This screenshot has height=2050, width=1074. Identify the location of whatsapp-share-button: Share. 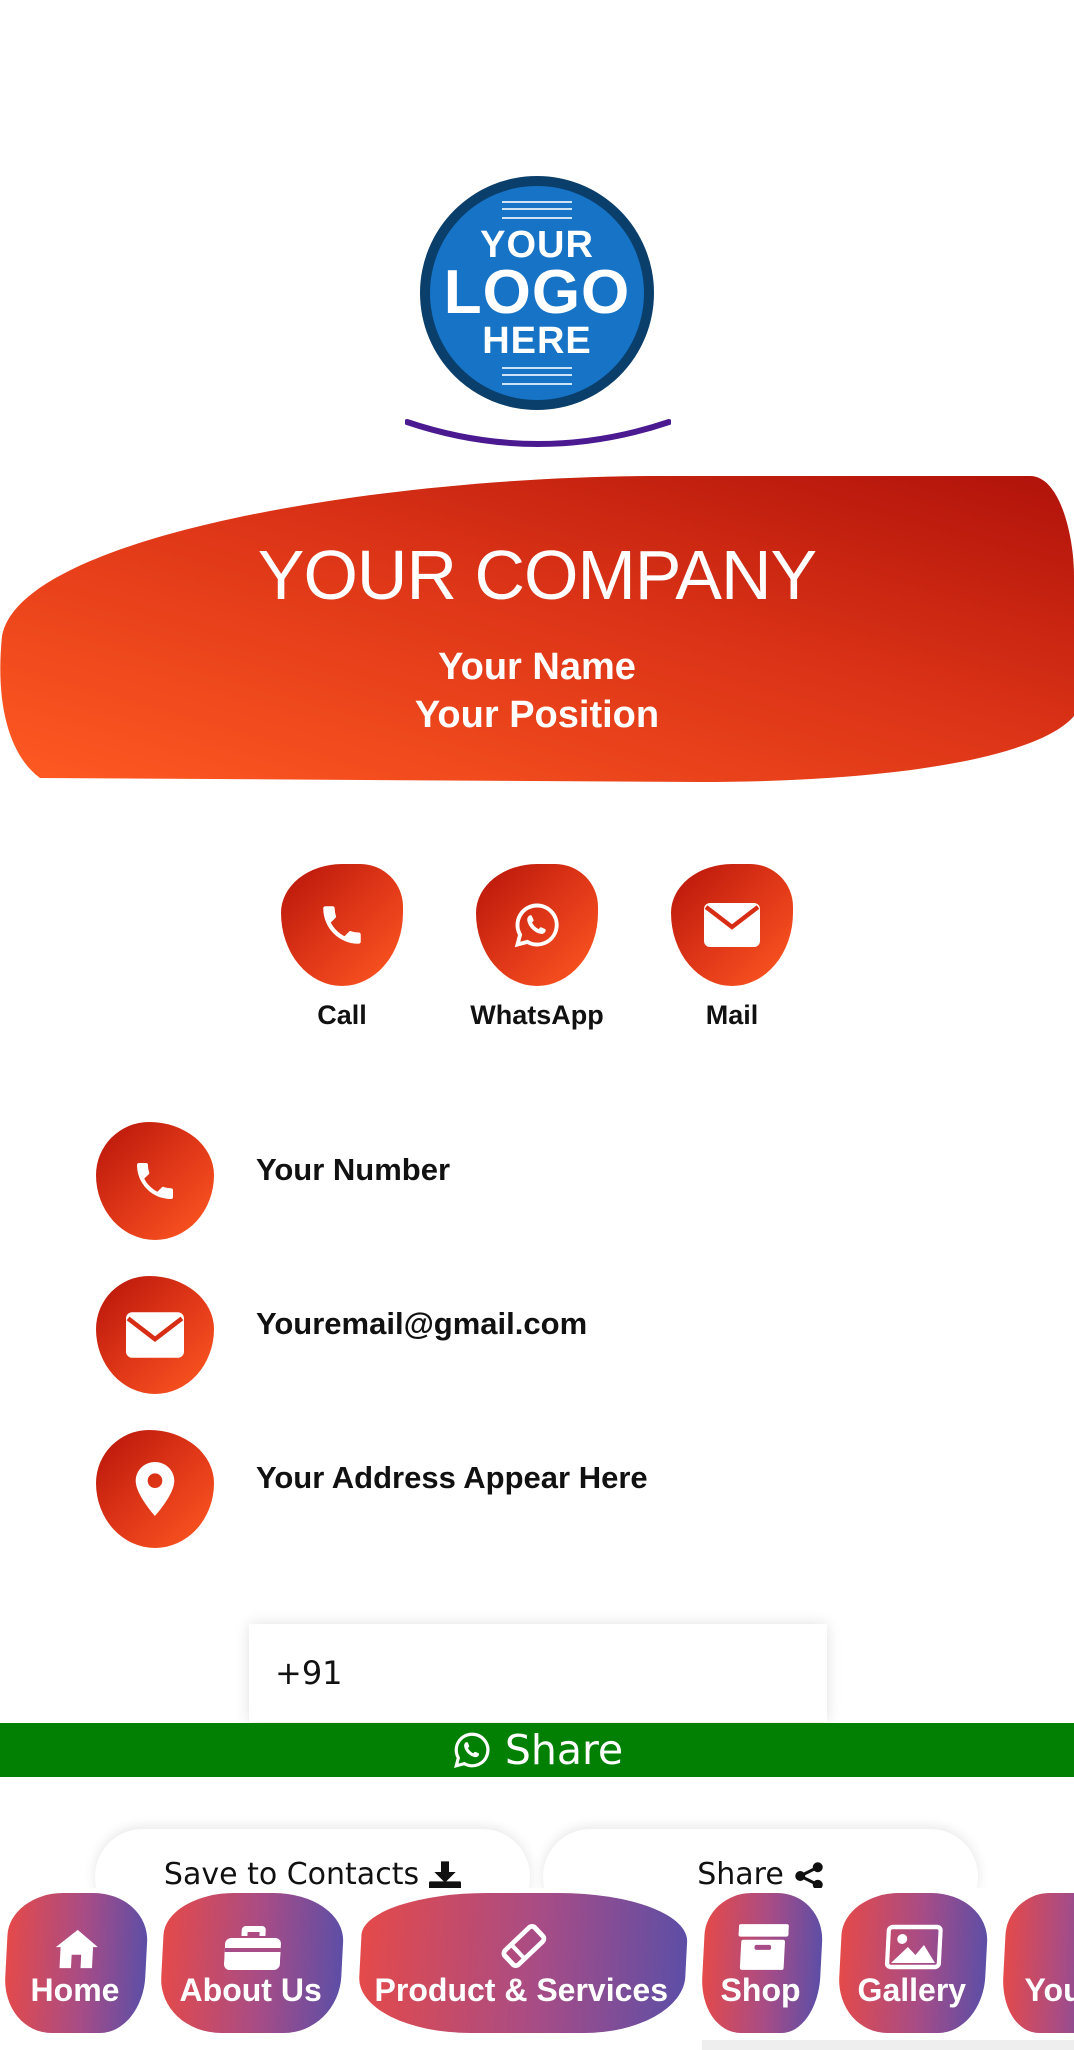
(537, 1750).